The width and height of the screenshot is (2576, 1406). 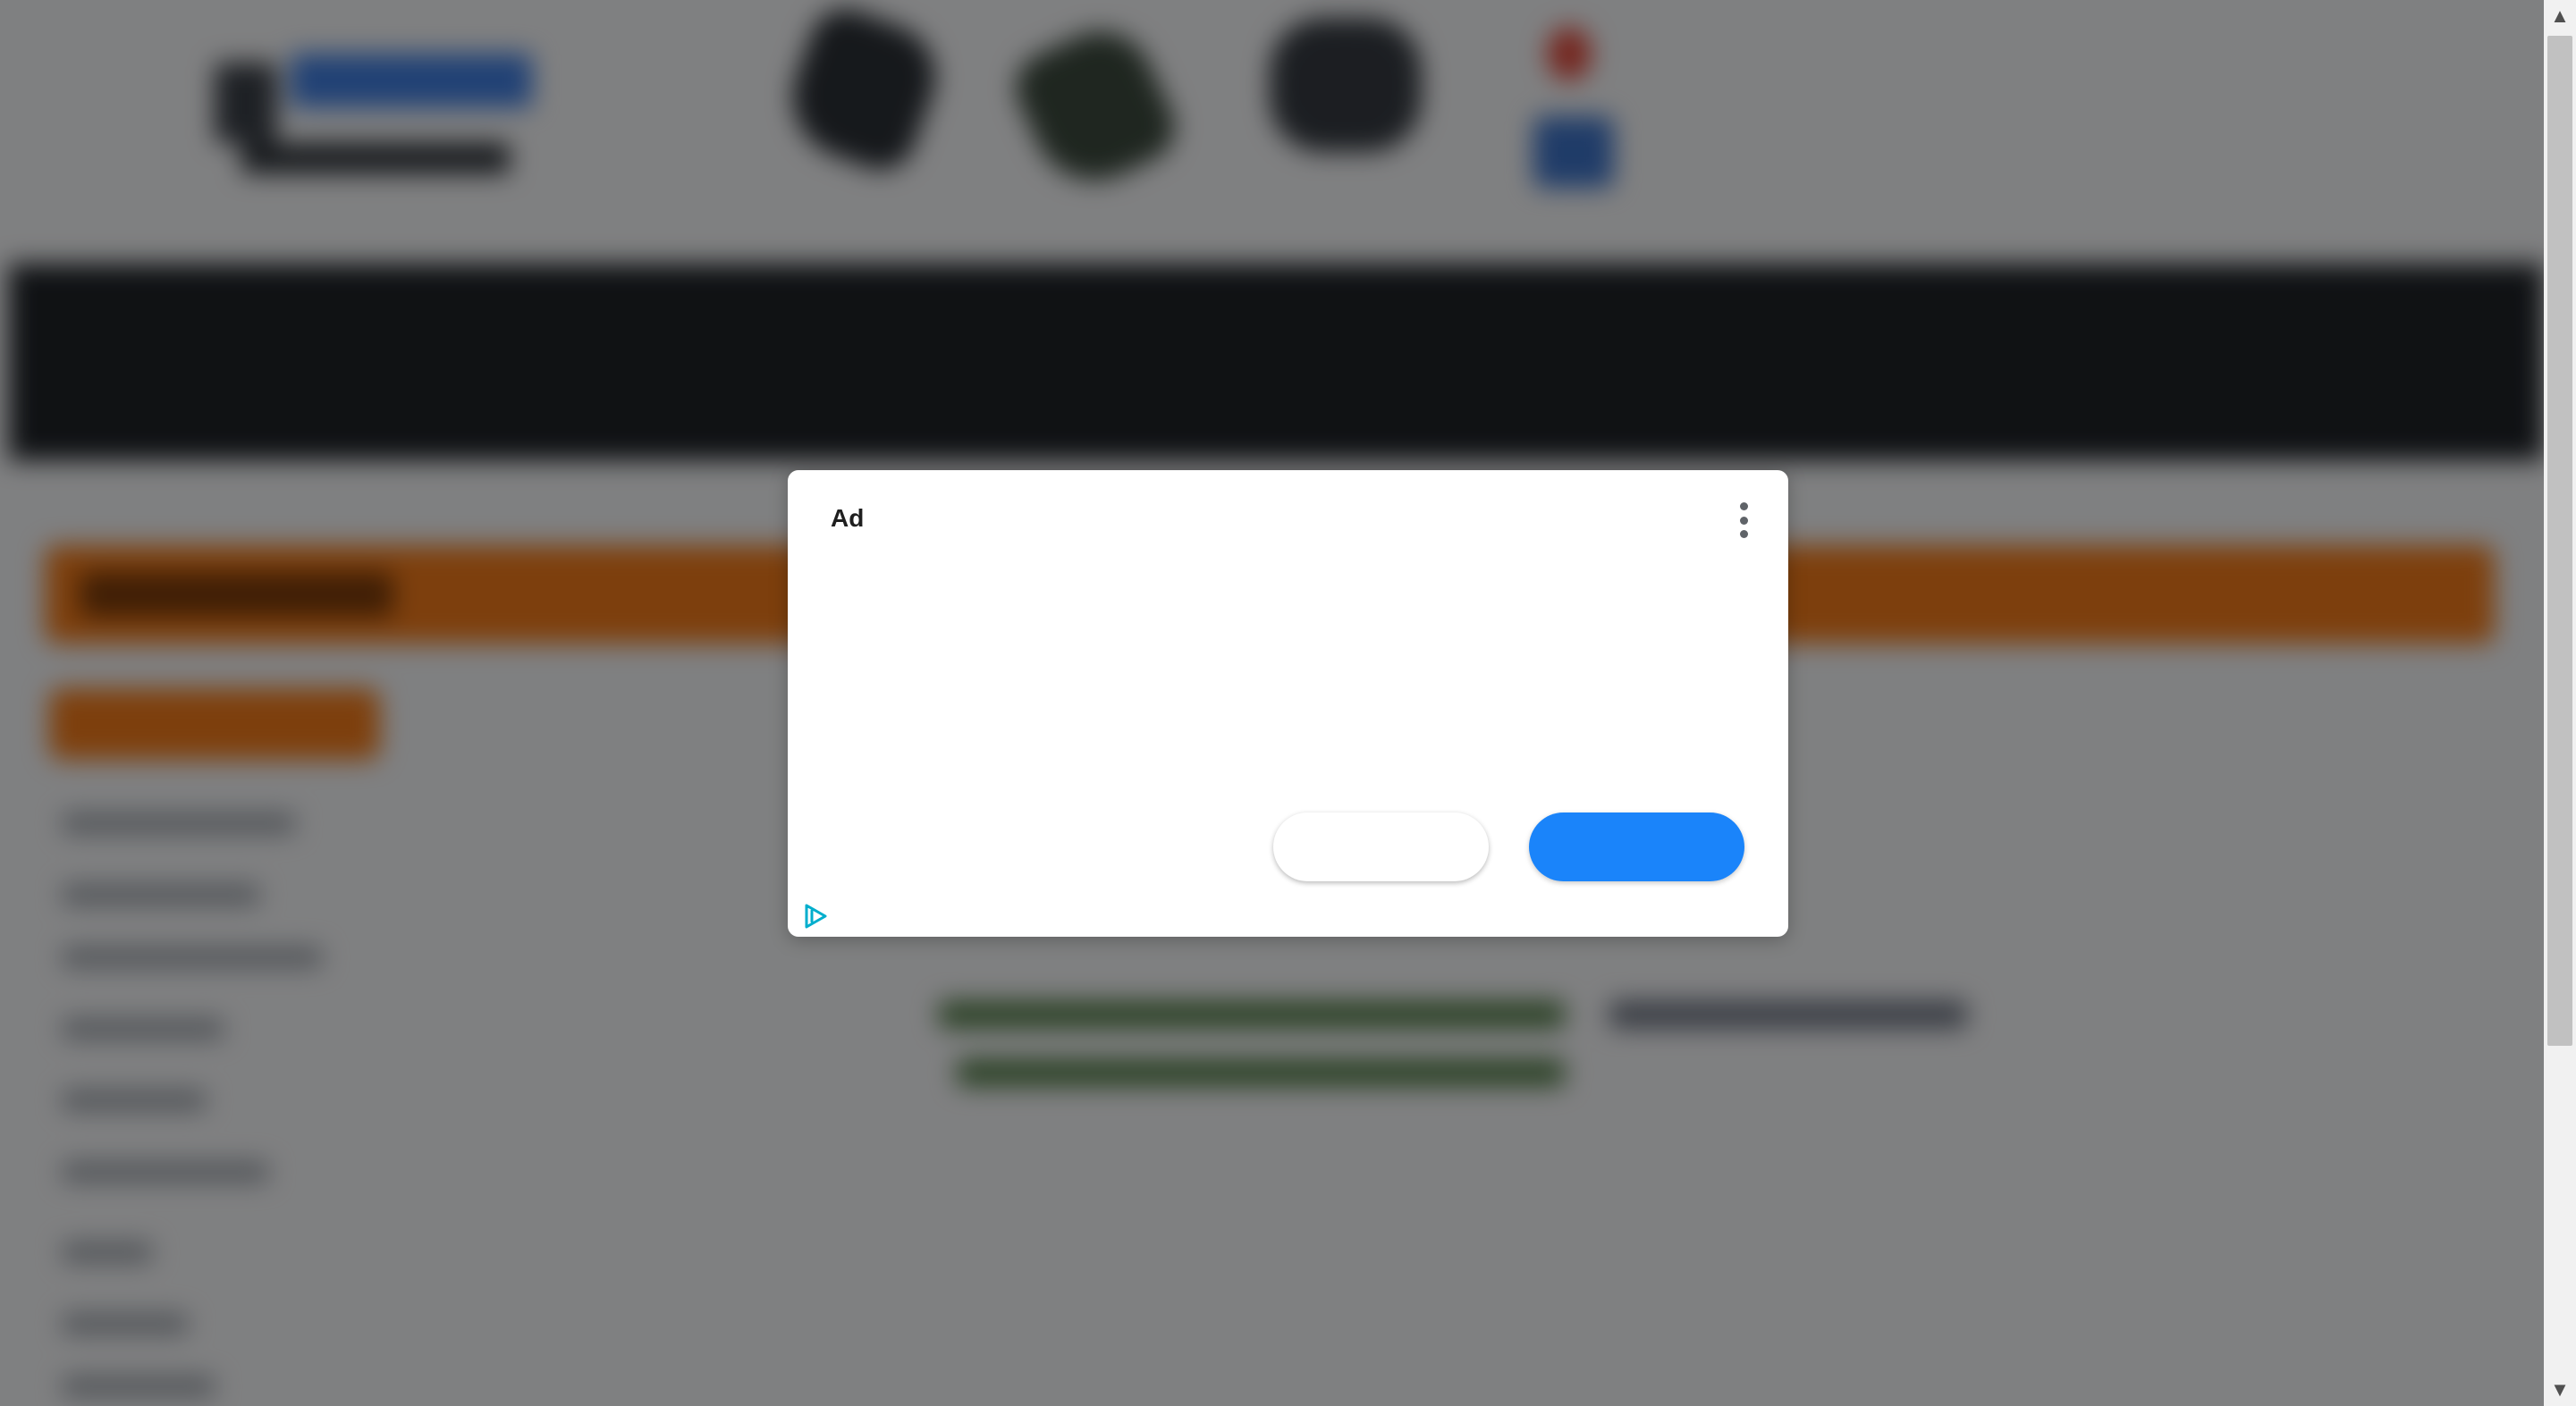 What do you see at coordinates (1287, 680) in the screenshot?
I see `ad-content-area` at bounding box center [1287, 680].